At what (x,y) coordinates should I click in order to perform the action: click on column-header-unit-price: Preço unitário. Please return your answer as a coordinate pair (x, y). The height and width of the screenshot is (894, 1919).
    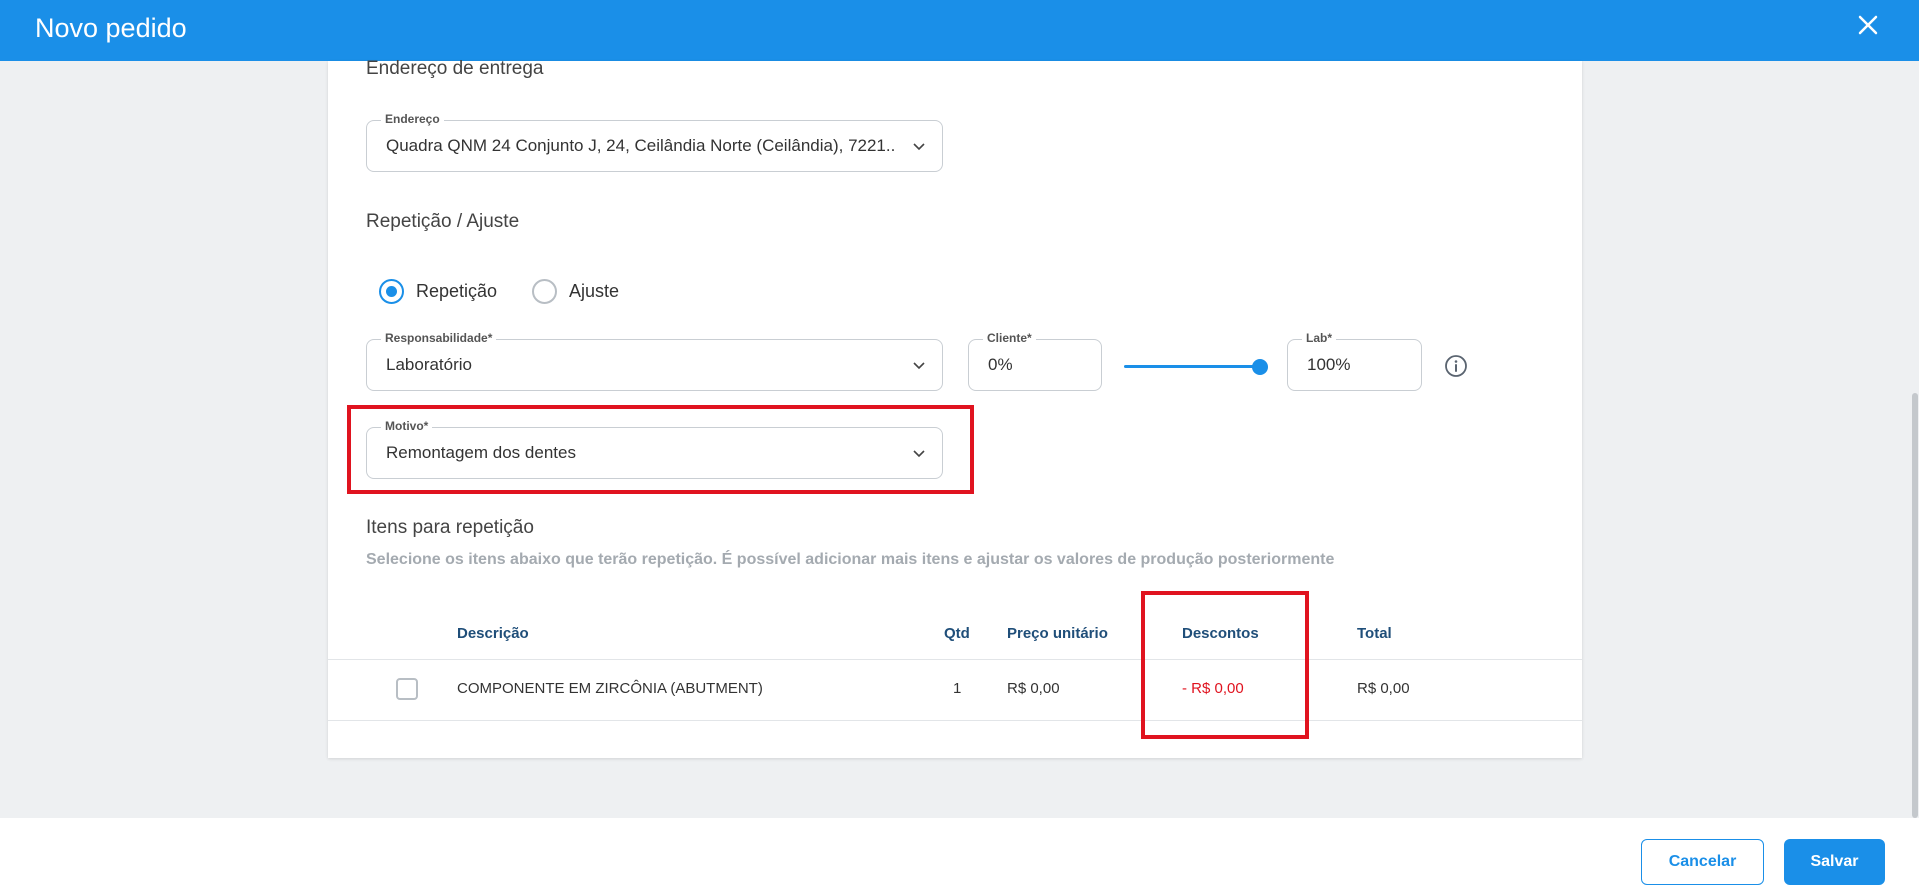
    Looking at the image, I should click on (1057, 633).